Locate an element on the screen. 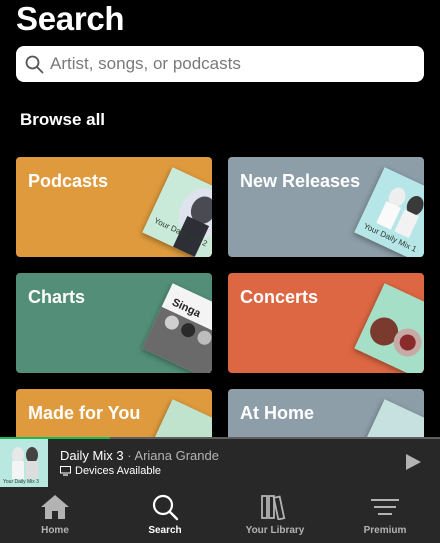 The width and height of the screenshot is (440, 543). tab-label: Home is located at coordinates (55, 530).